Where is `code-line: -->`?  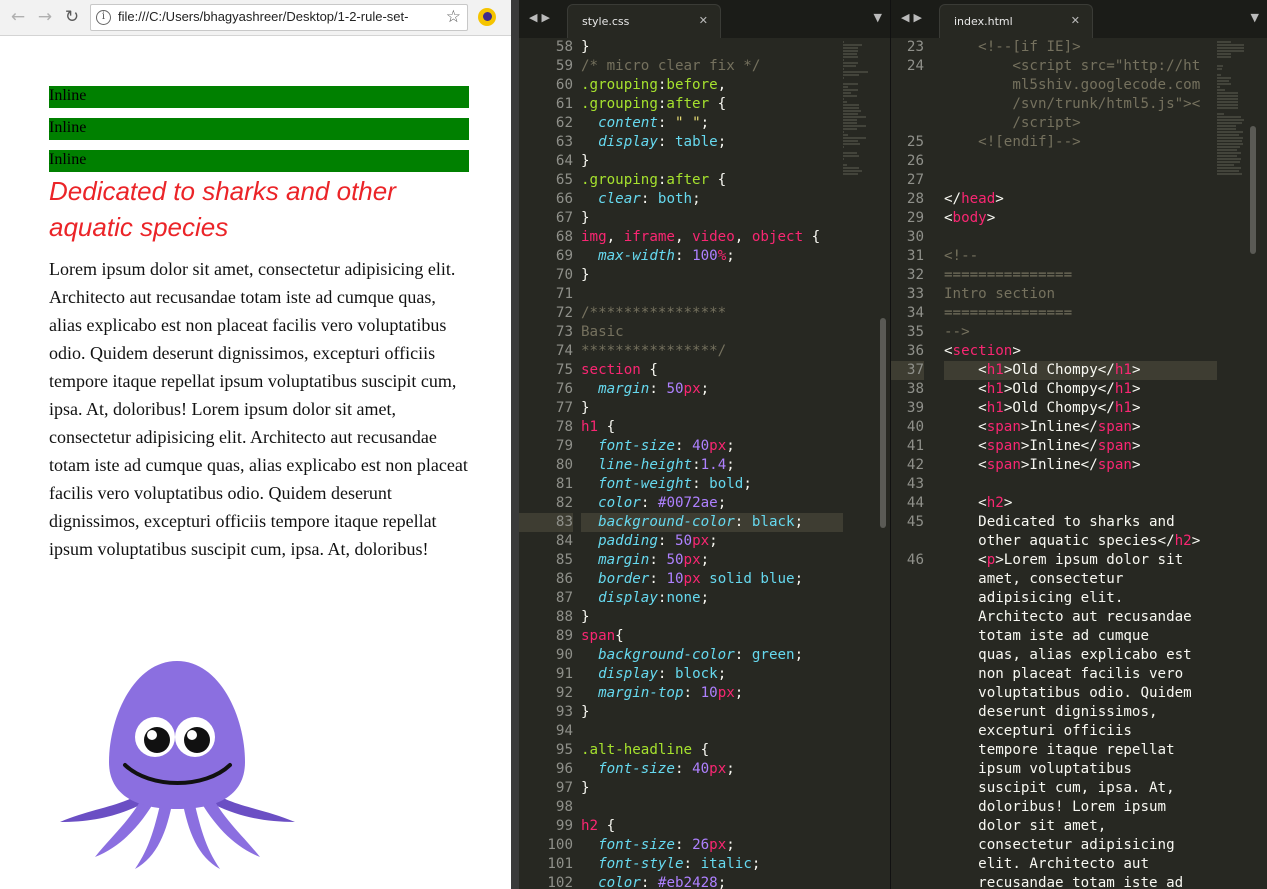
code-line: --> is located at coordinates (1080, 332).